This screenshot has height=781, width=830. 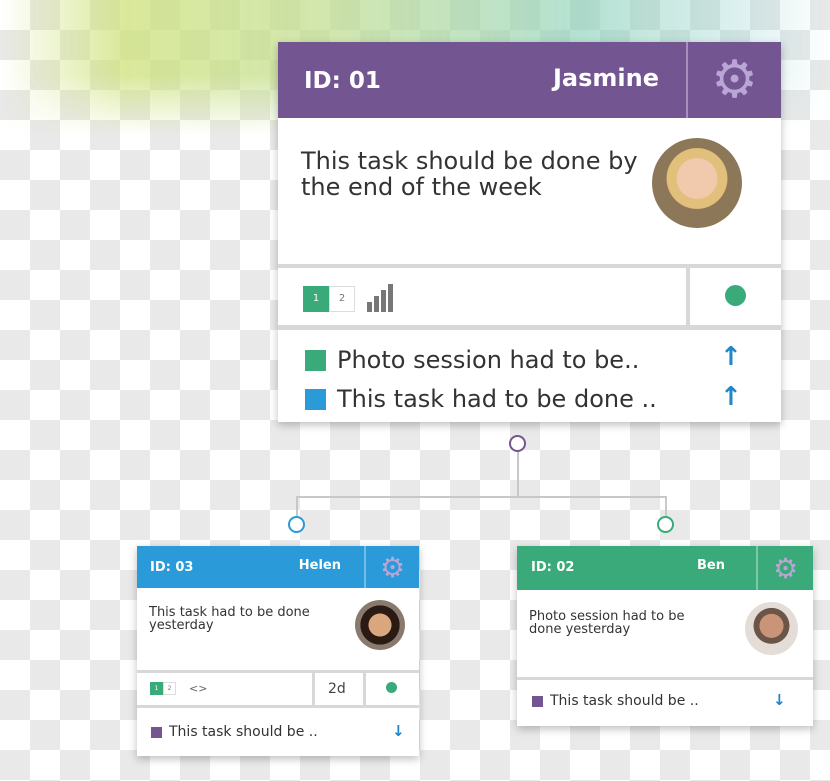 I want to click on task-description: This task had to be done yesterday, so click(x=229, y=619).